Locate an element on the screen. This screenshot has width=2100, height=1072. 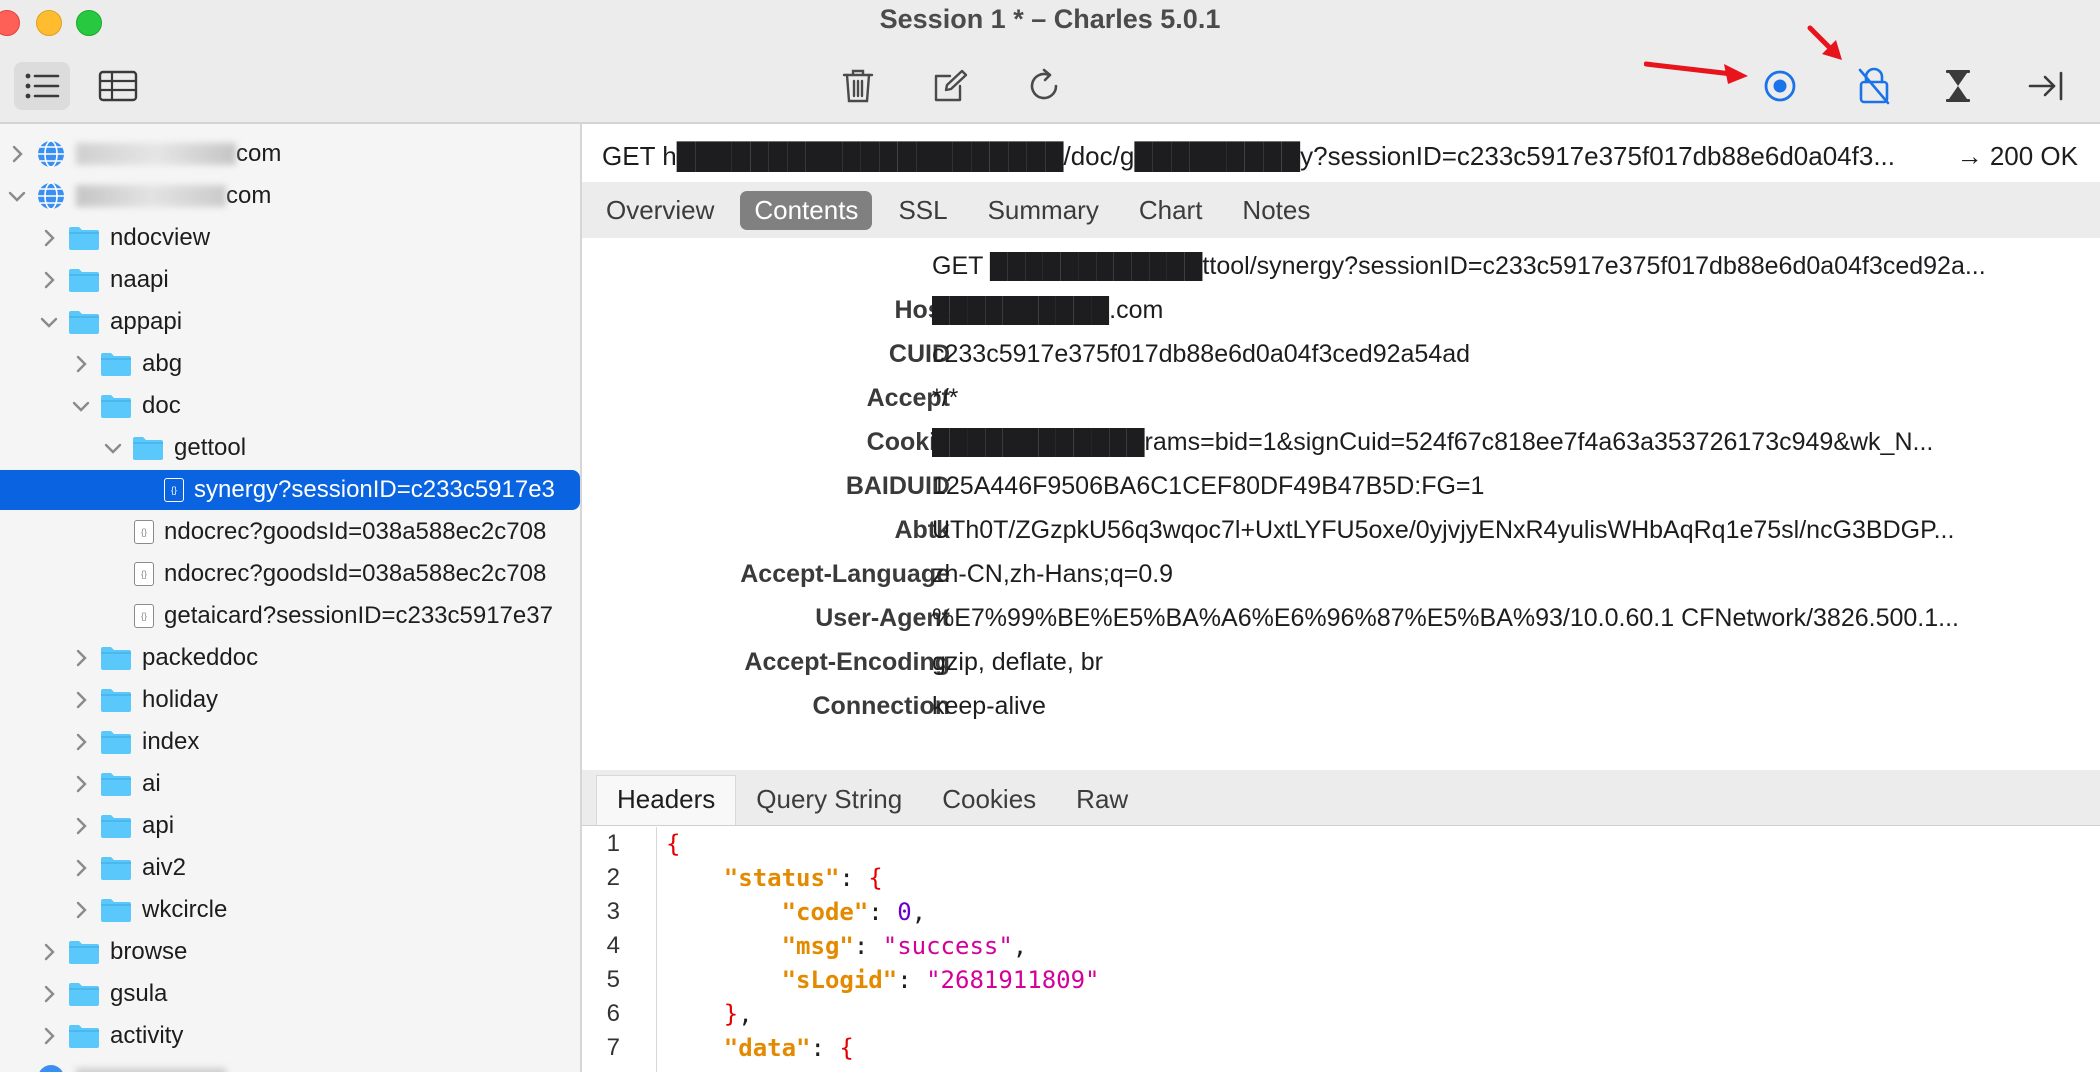
line-number: 5 is located at coordinates (613, 979).